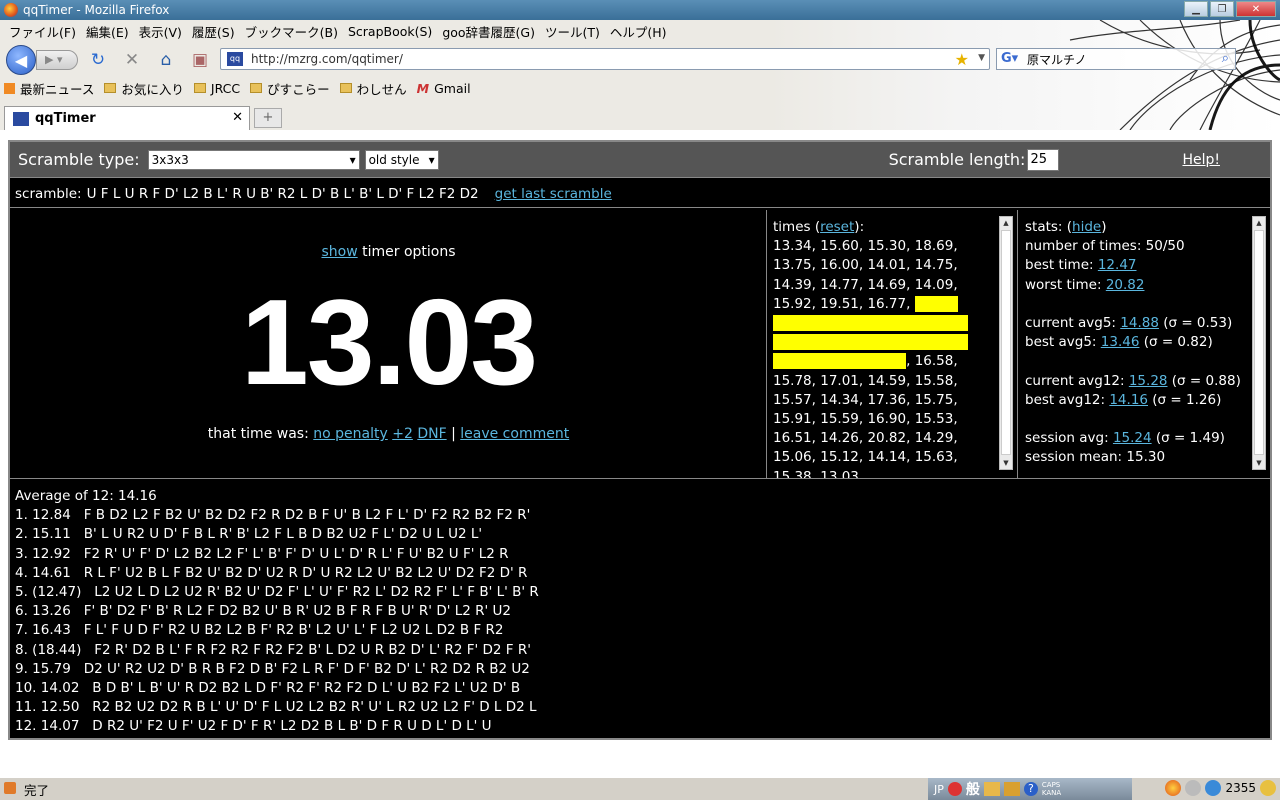 The image size is (1280, 800). What do you see at coordinates (1213, 788) in the screenshot?
I see `network-icon` at bounding box center [1213, 788].